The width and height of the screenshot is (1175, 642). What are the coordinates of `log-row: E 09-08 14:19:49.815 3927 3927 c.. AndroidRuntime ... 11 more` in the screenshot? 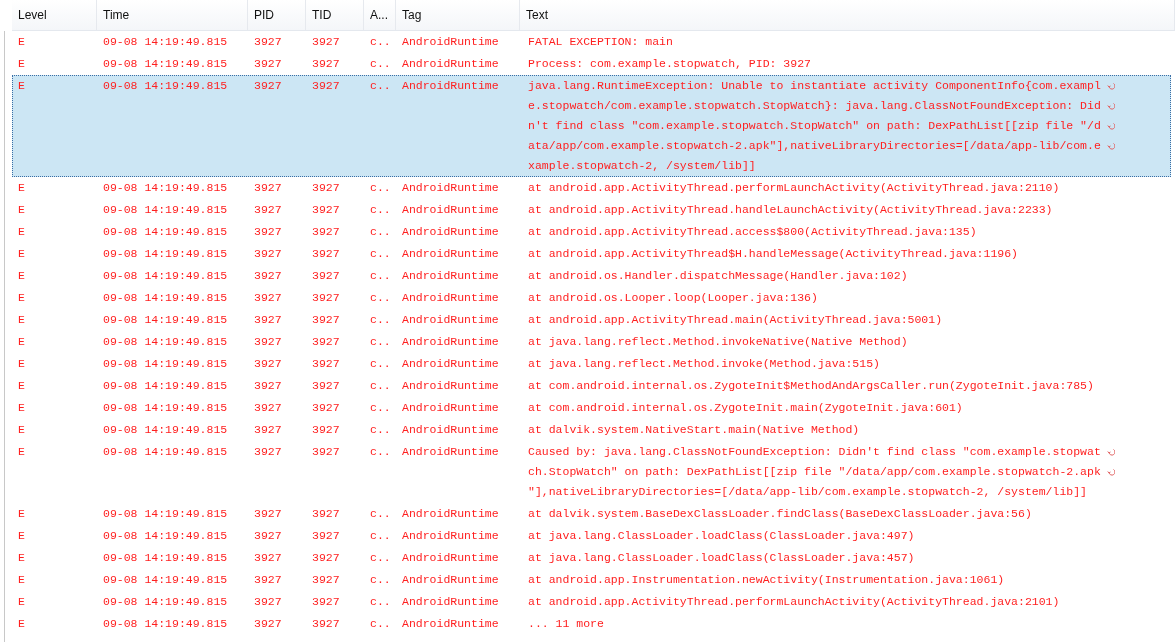 It's located at (591, 624).